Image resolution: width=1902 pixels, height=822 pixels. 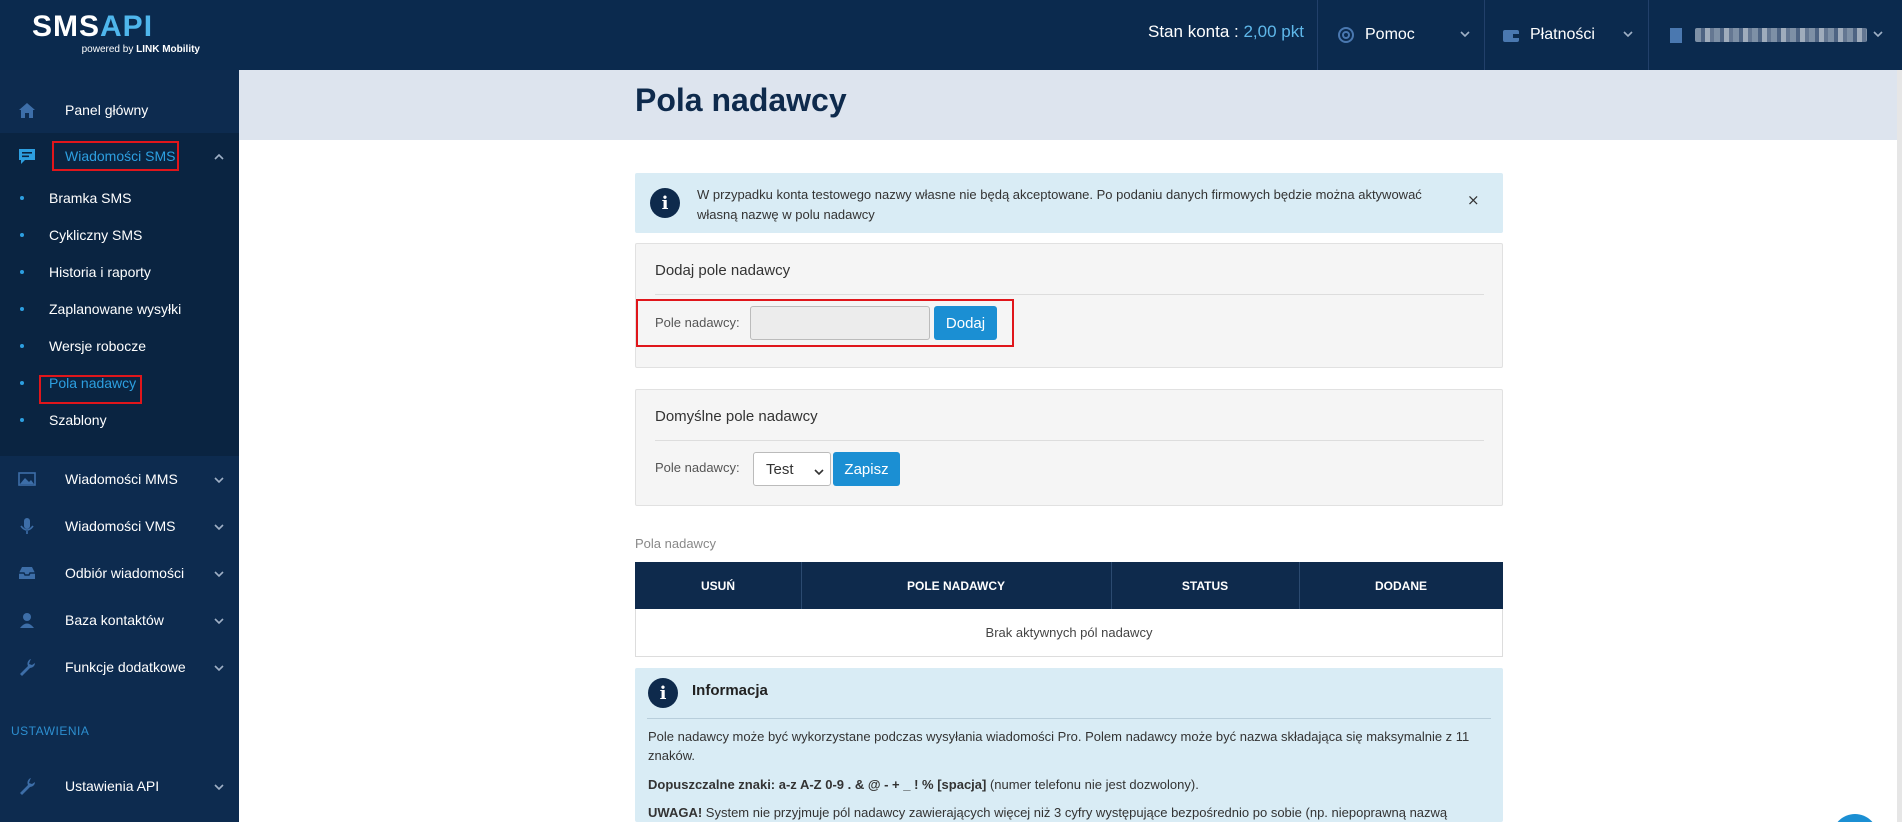 I want to click on microphone-icon, so click(x=27, y=526).